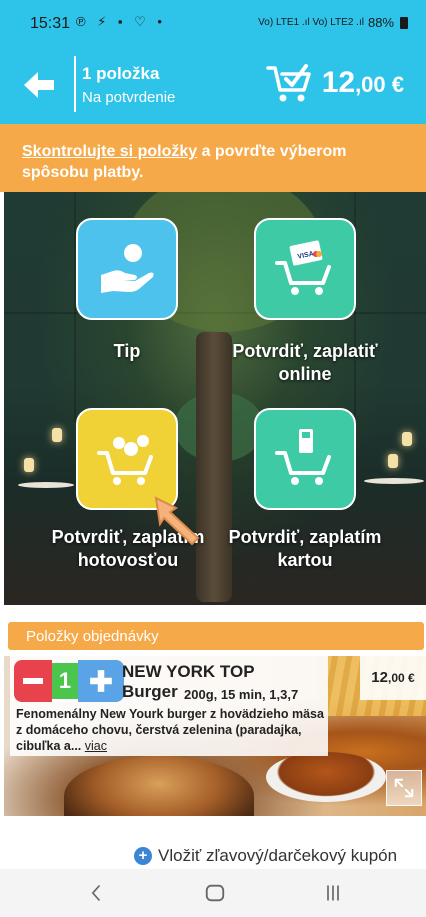 The height and width of the screenshot is (917, 426). I want to click on cart-check-icon, so click(289, 83).